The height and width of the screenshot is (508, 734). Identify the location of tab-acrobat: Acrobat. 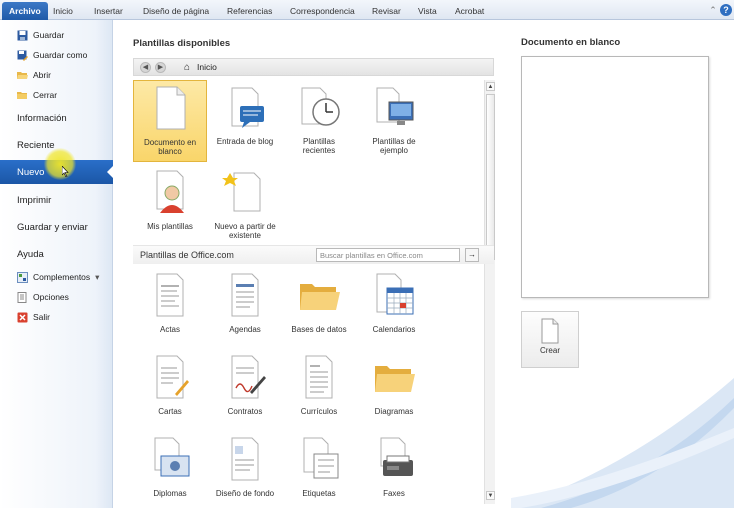
(469, 12).